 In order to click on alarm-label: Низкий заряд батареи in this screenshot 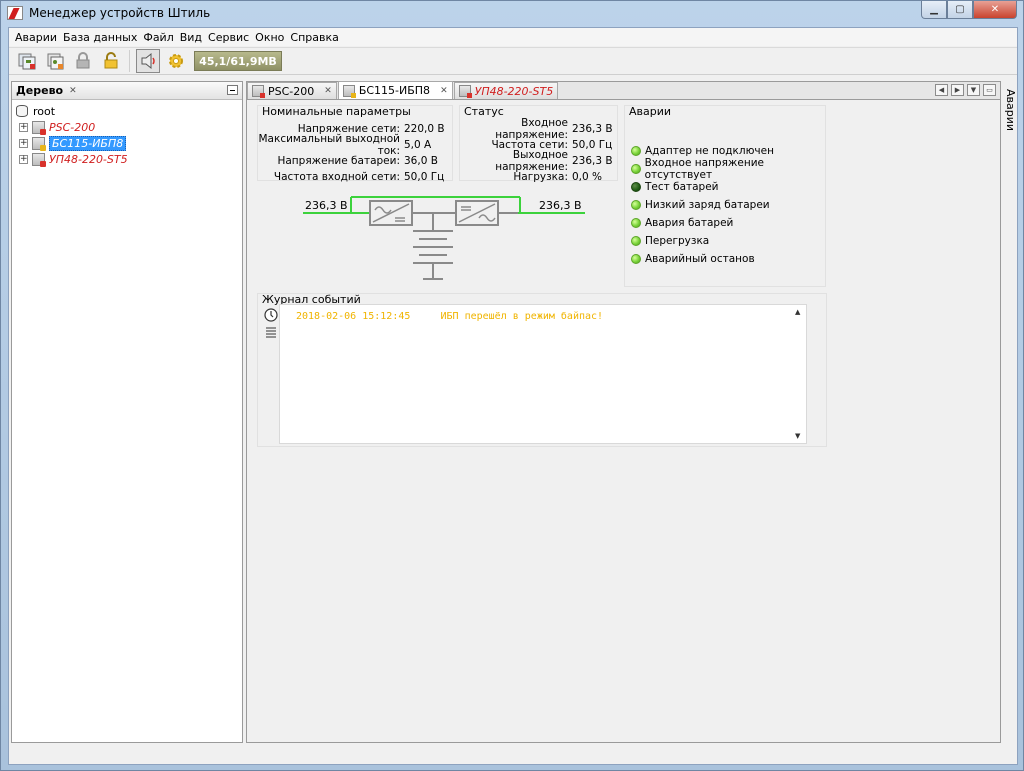, I will do `click(707, 205)`.